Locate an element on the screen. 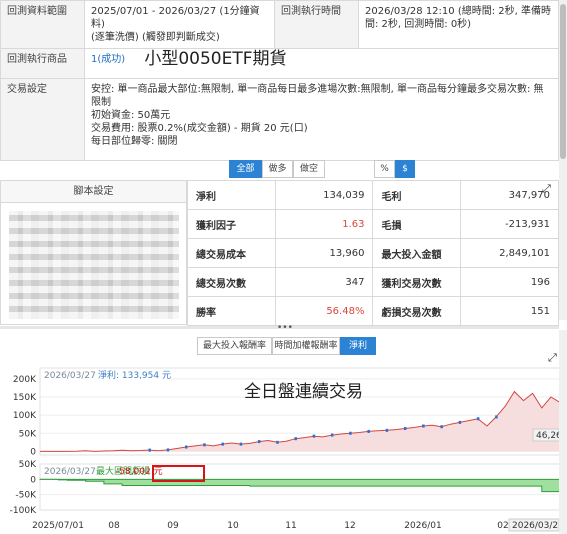 This screenshot has height=534, width=567. filter-long-button: 做多 is located at coordinates (277, 169).